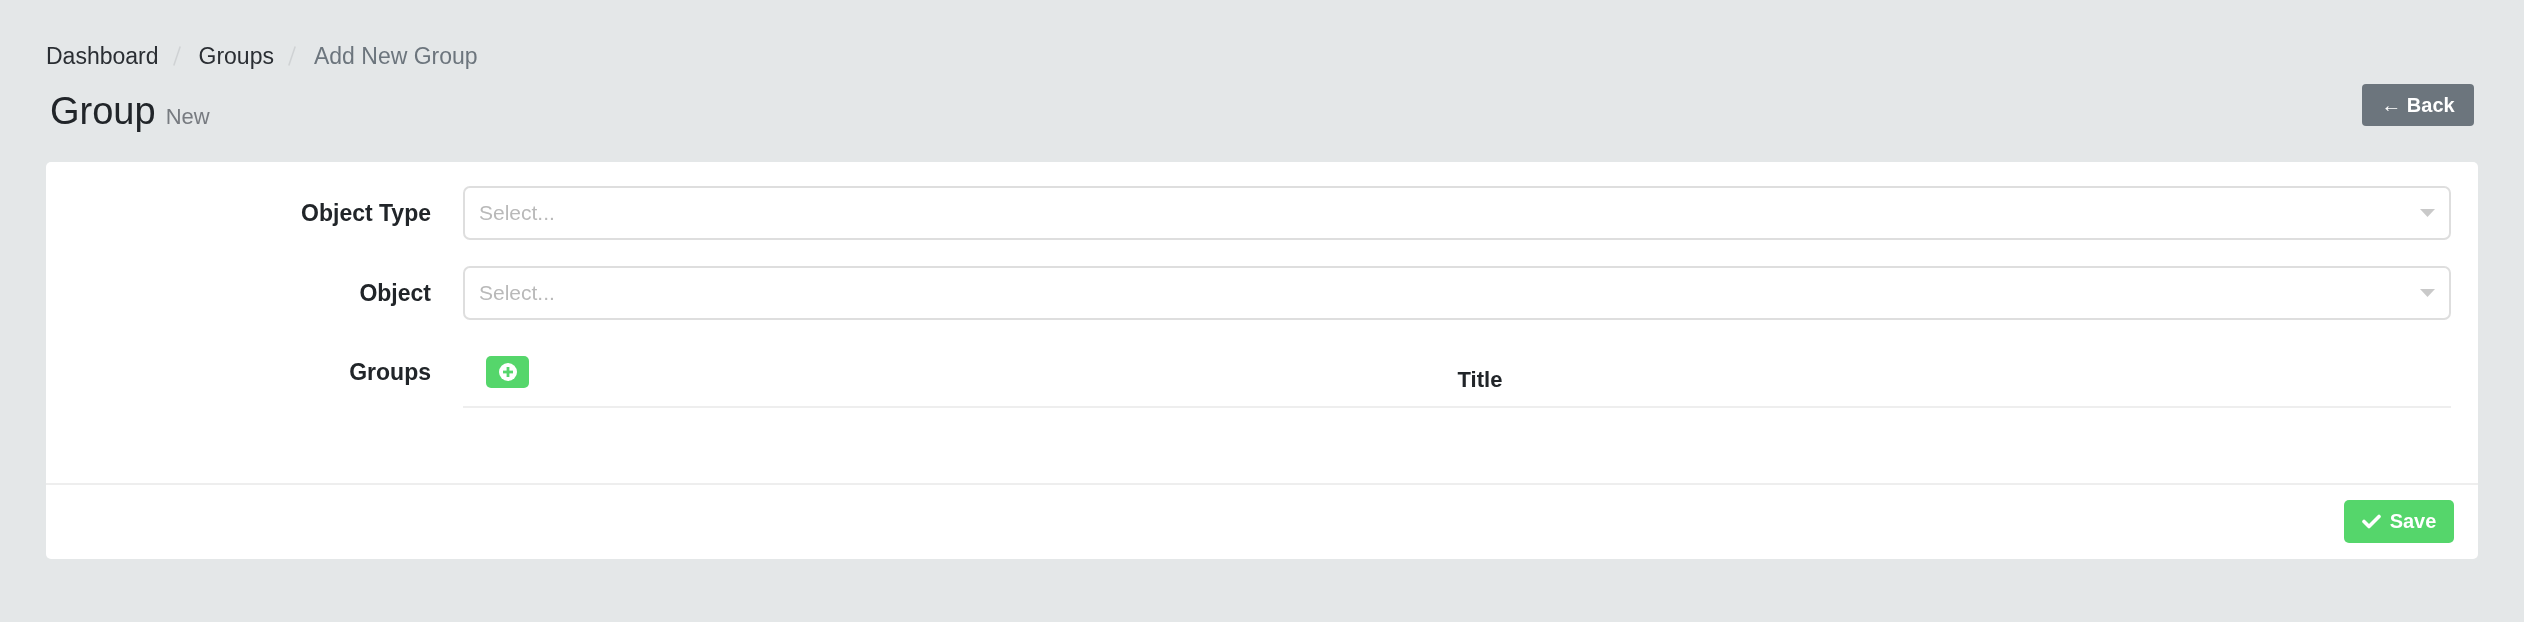 The width and height of the screenshot is (2524, 622). What do you see at coordinates (1480, 379) in the screenshot?
I see `column-header: Title` at bounding box center [1480, 379].